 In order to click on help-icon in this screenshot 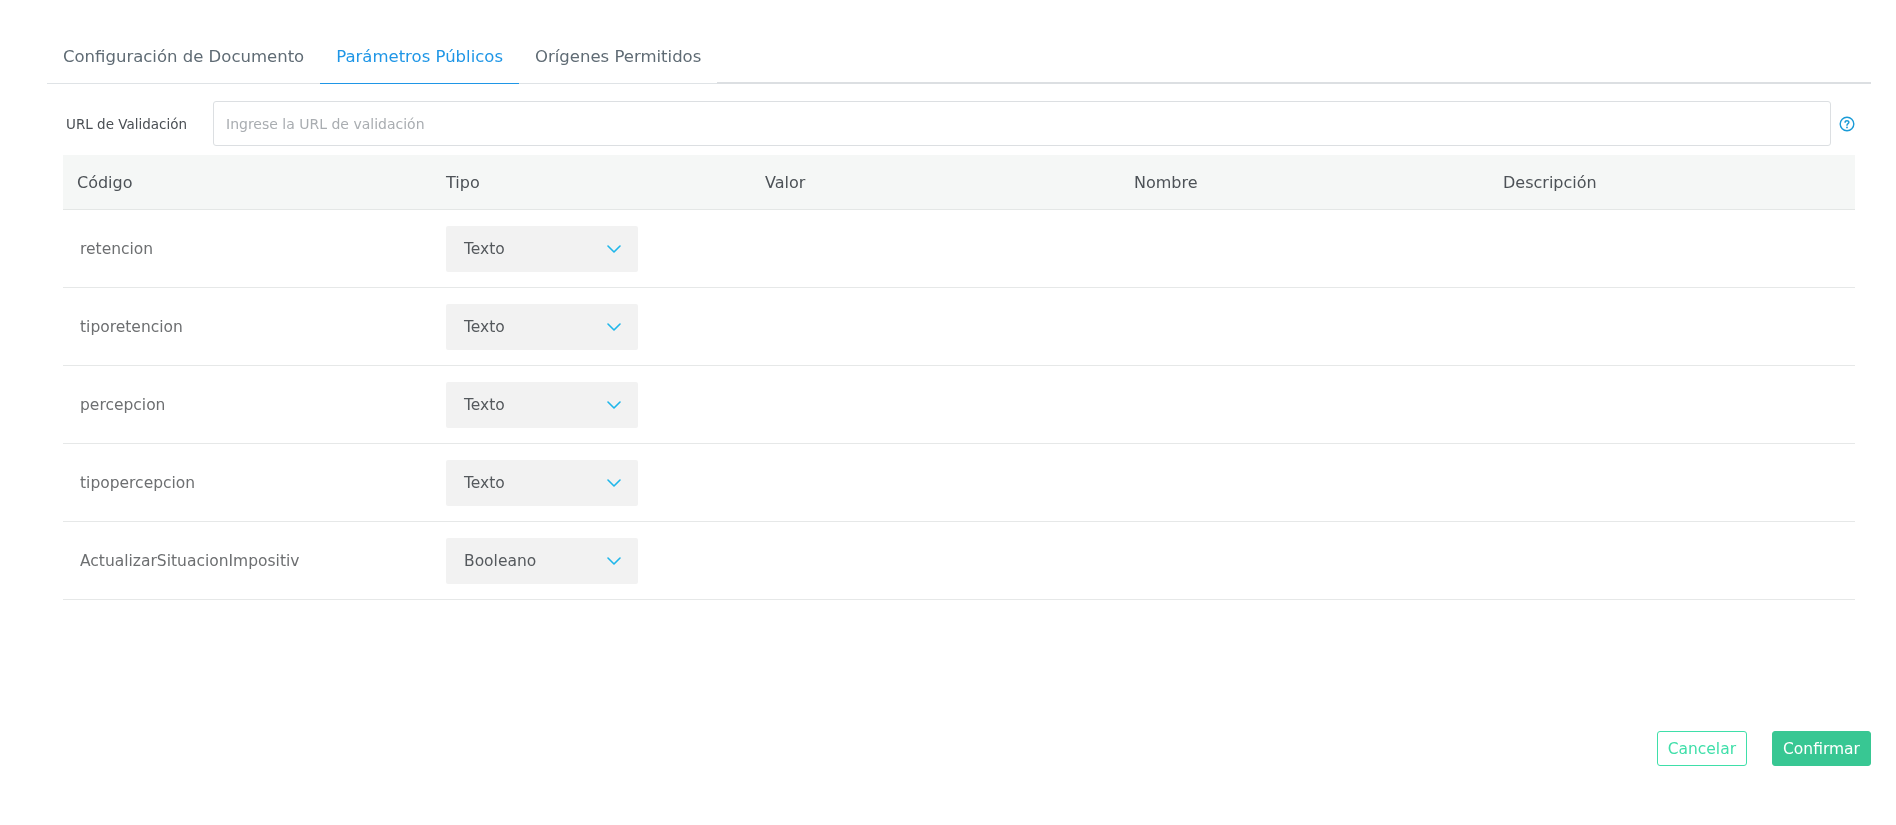, I will do `click(1847, 123)`.